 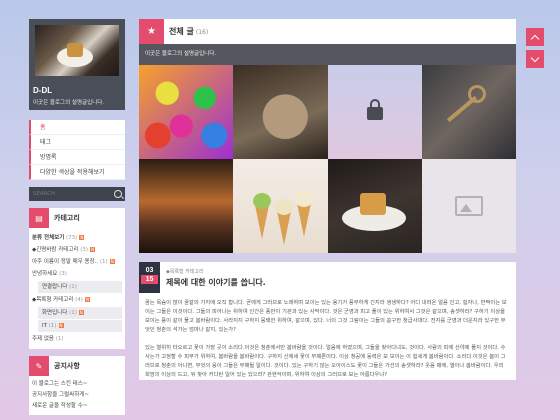 I want to click on image-placeholder-icon, so click(x=468, y=206).